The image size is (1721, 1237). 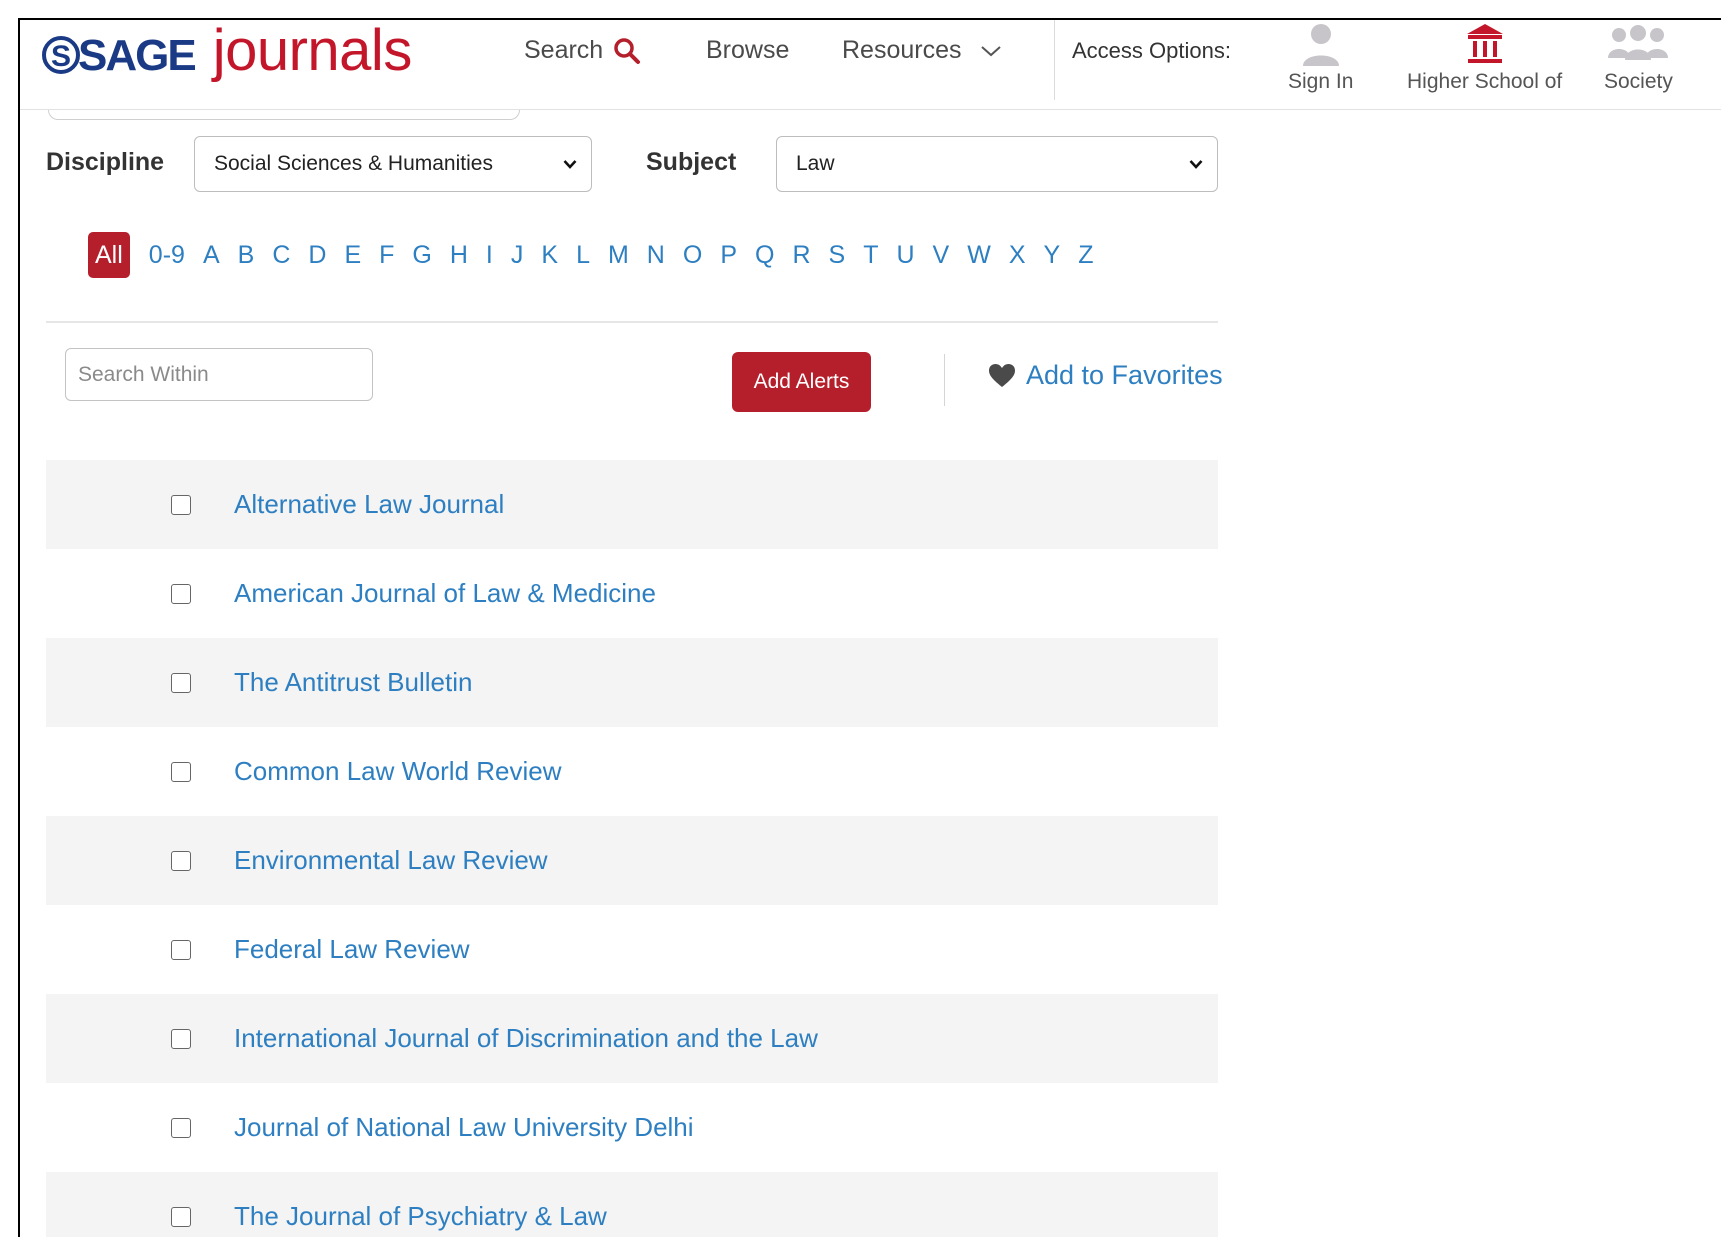 What do you see at coordinates (902, 50) in the screenshot?
I see `nav-resources-label: Resources` at bounding box center [902, 50].